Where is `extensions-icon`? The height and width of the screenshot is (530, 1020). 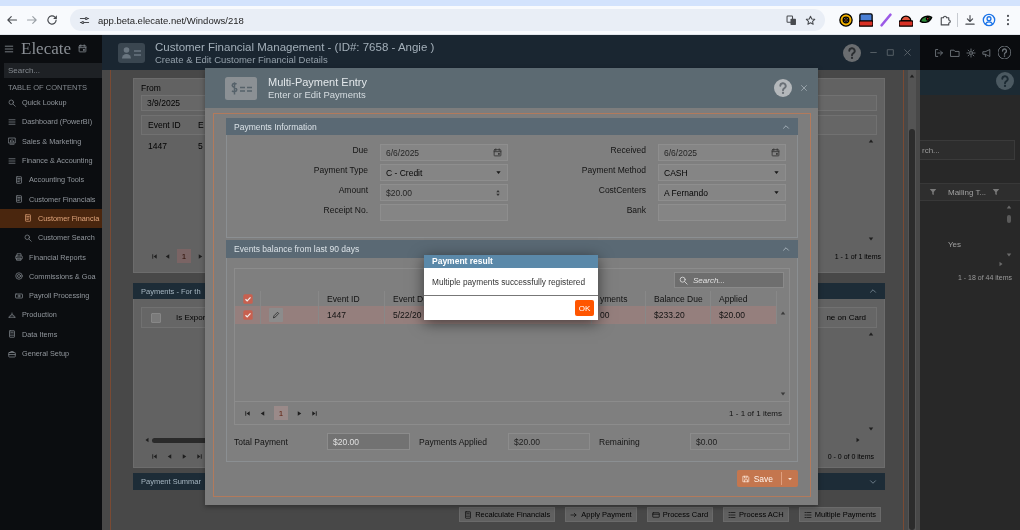
extensions-icon is located at coordinates (945, 20).